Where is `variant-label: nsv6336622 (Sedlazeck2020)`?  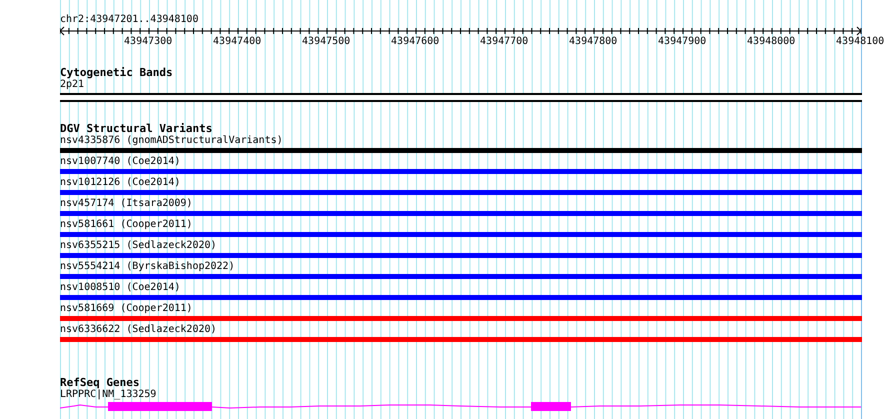 variant-label: nsv6336622 (Sedlazeck2020) is located at coordinates (138, 330).